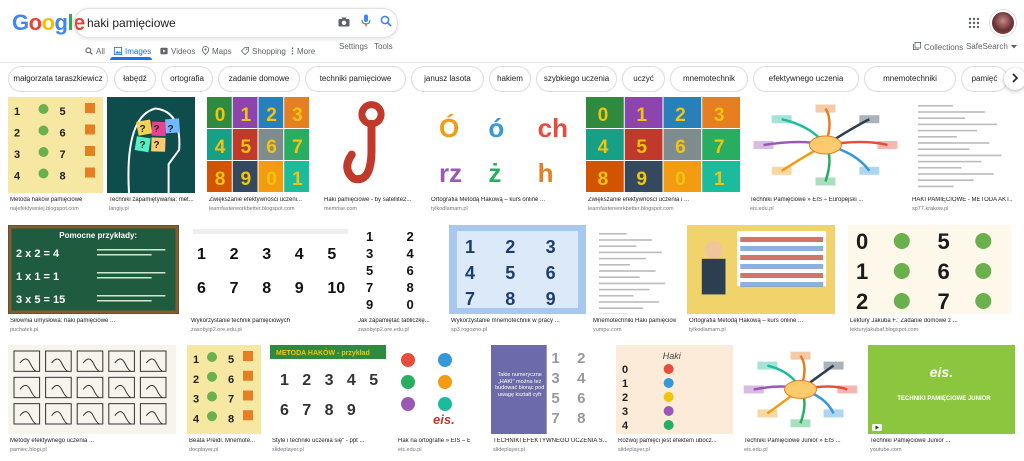 The height and width of the screenshot is (461, 1024). What do you see at coordinates (510, 79) in the screenshot?
I see `chip: hakiem` at bounding box center [510, 79].